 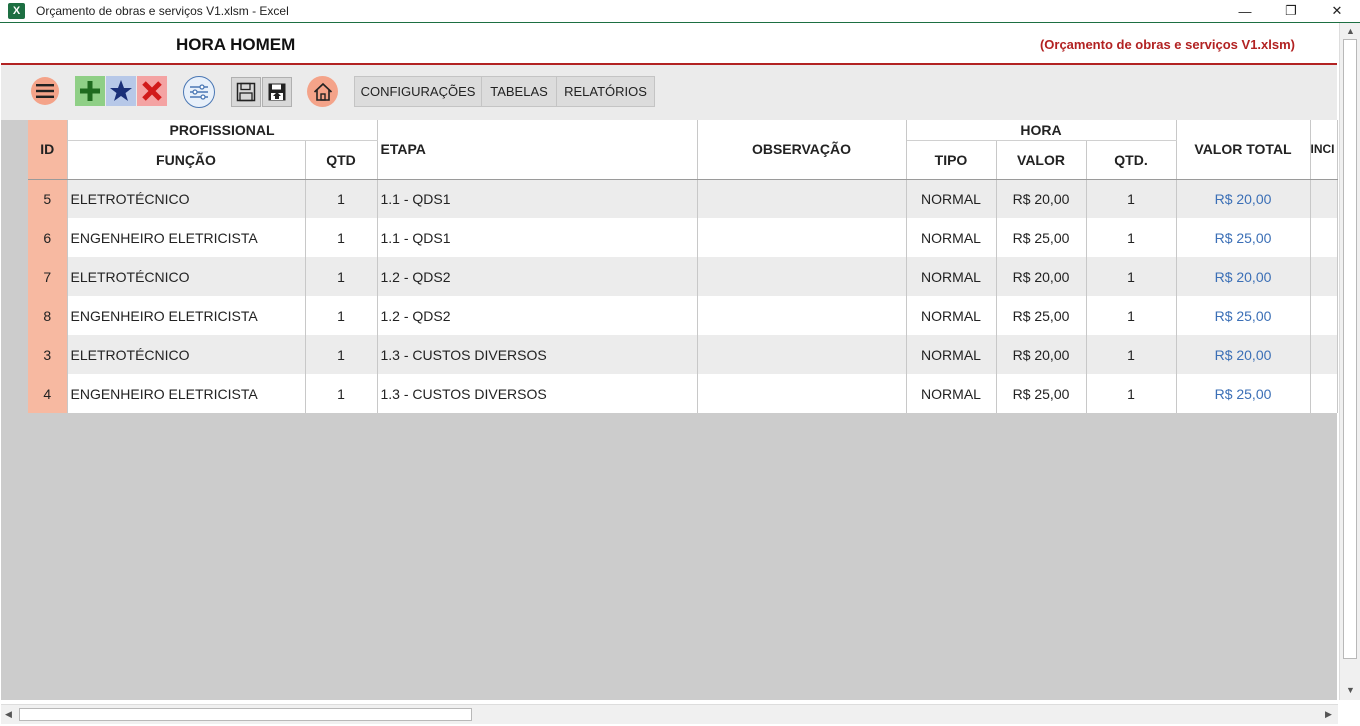 What do you see at coordinates (1328, 714) in the screenshot?
I see `scroll-right-icon: ▶` at bounding box center [1328, 714].